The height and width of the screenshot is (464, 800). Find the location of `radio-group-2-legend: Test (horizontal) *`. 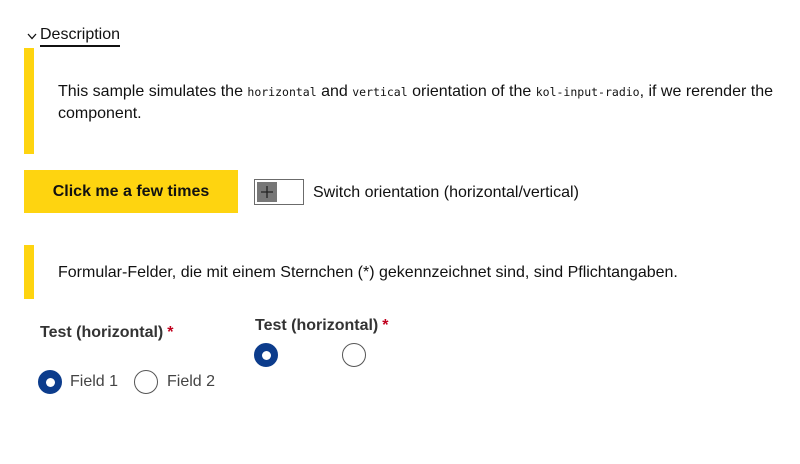

radio-group-2-legend: Test (horizontal) * is located at coordinates (321, 326).